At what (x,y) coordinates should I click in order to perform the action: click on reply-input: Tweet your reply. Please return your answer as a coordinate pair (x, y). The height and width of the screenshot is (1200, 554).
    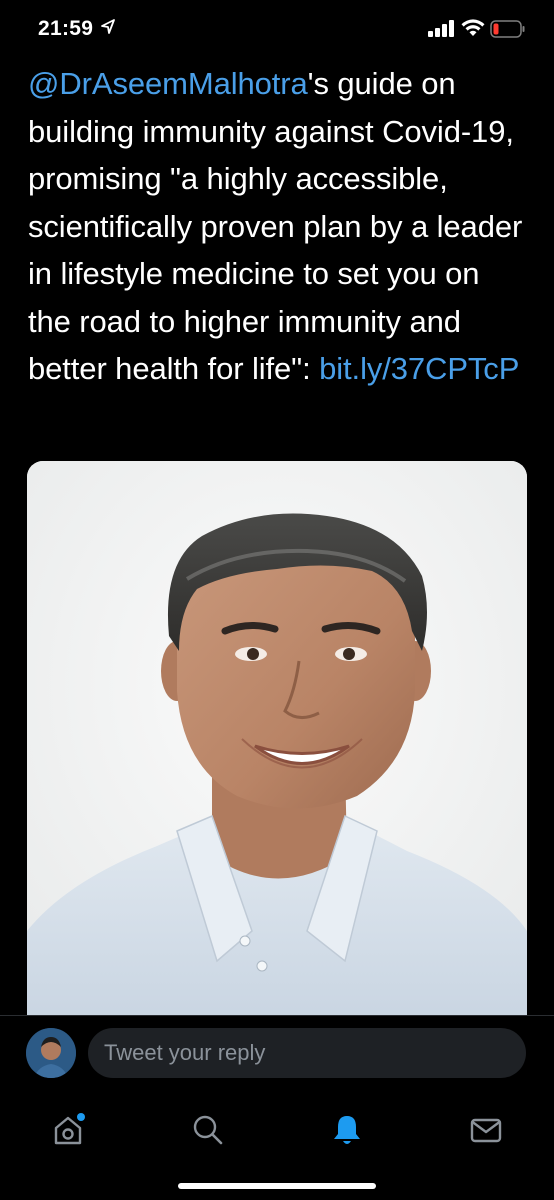
    Looking at the image, I should click on (307, 1053).